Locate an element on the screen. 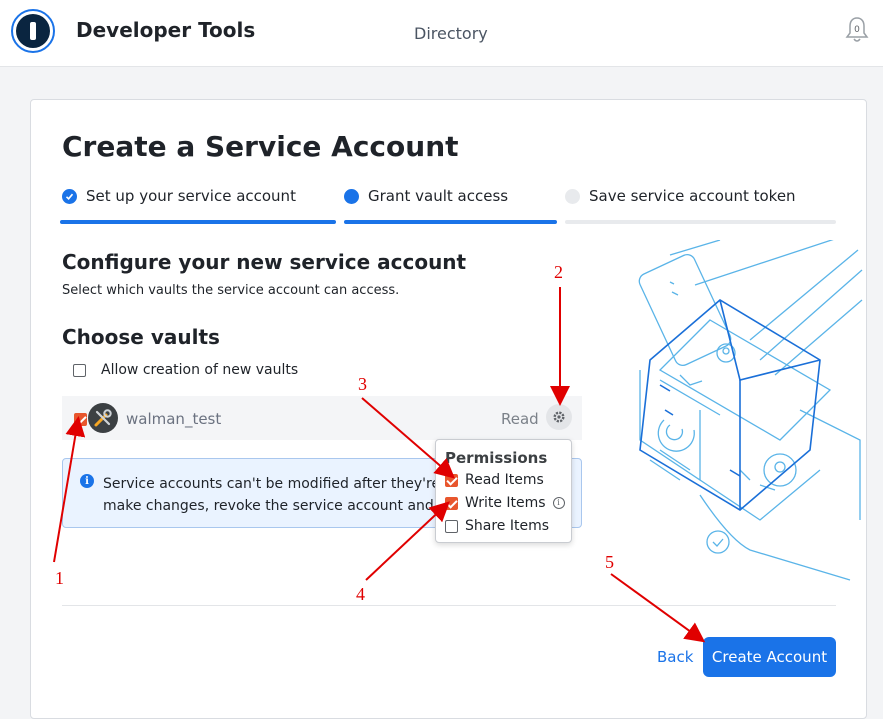  annotation-number-4: 4 is located at coordinates (360, 594).